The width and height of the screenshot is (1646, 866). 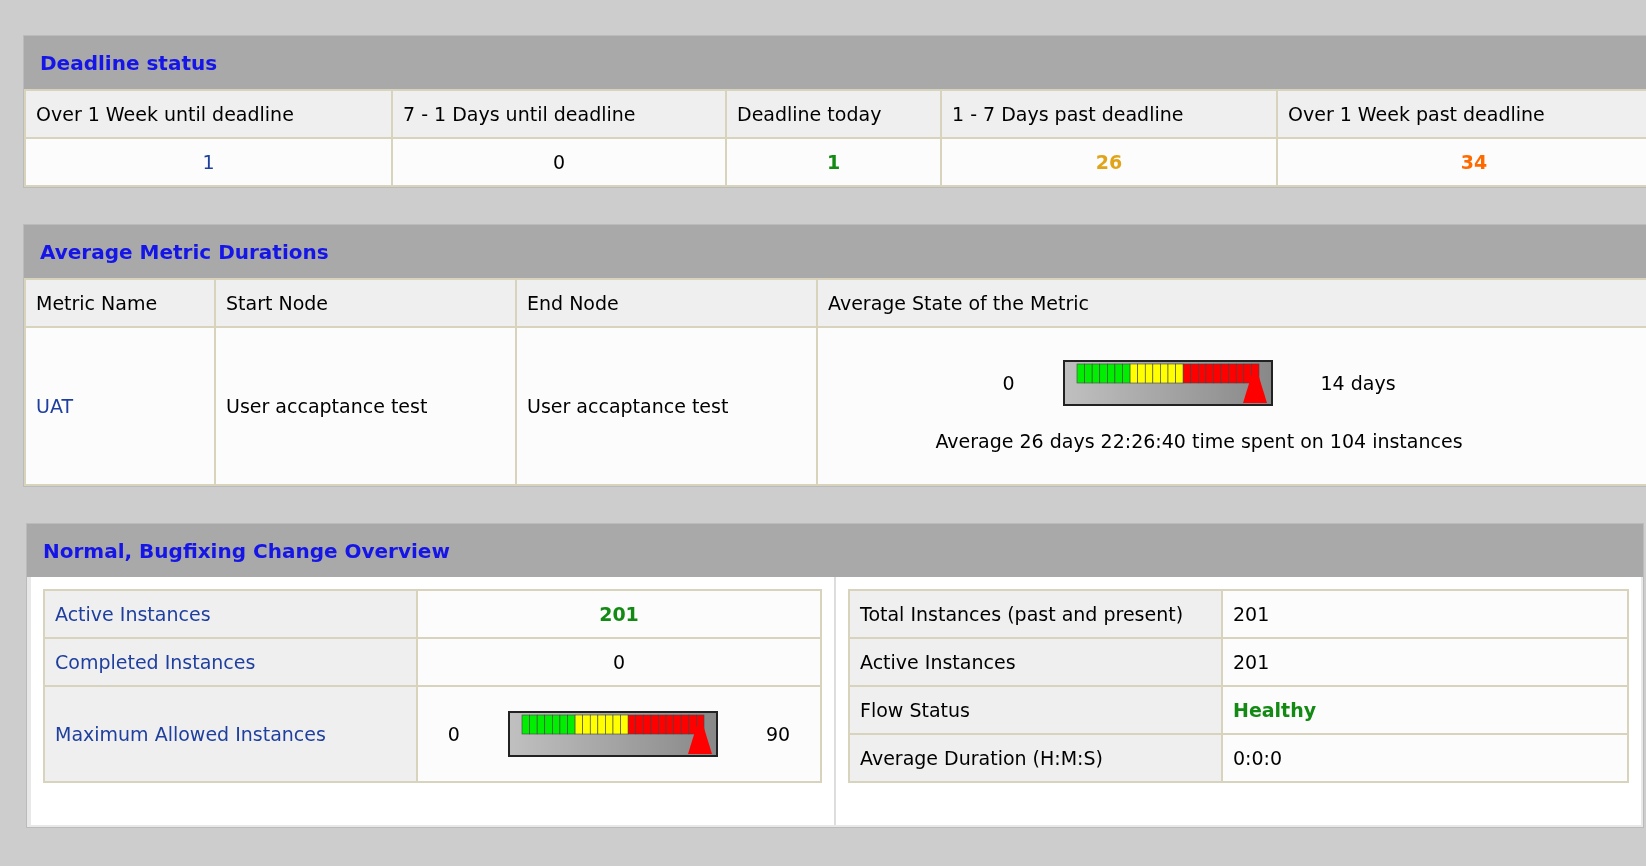 What do you see at coordinates (230, 662) in the screenshot?
I see `overview-link: Completed Instances` at bounding box center [230, 662].